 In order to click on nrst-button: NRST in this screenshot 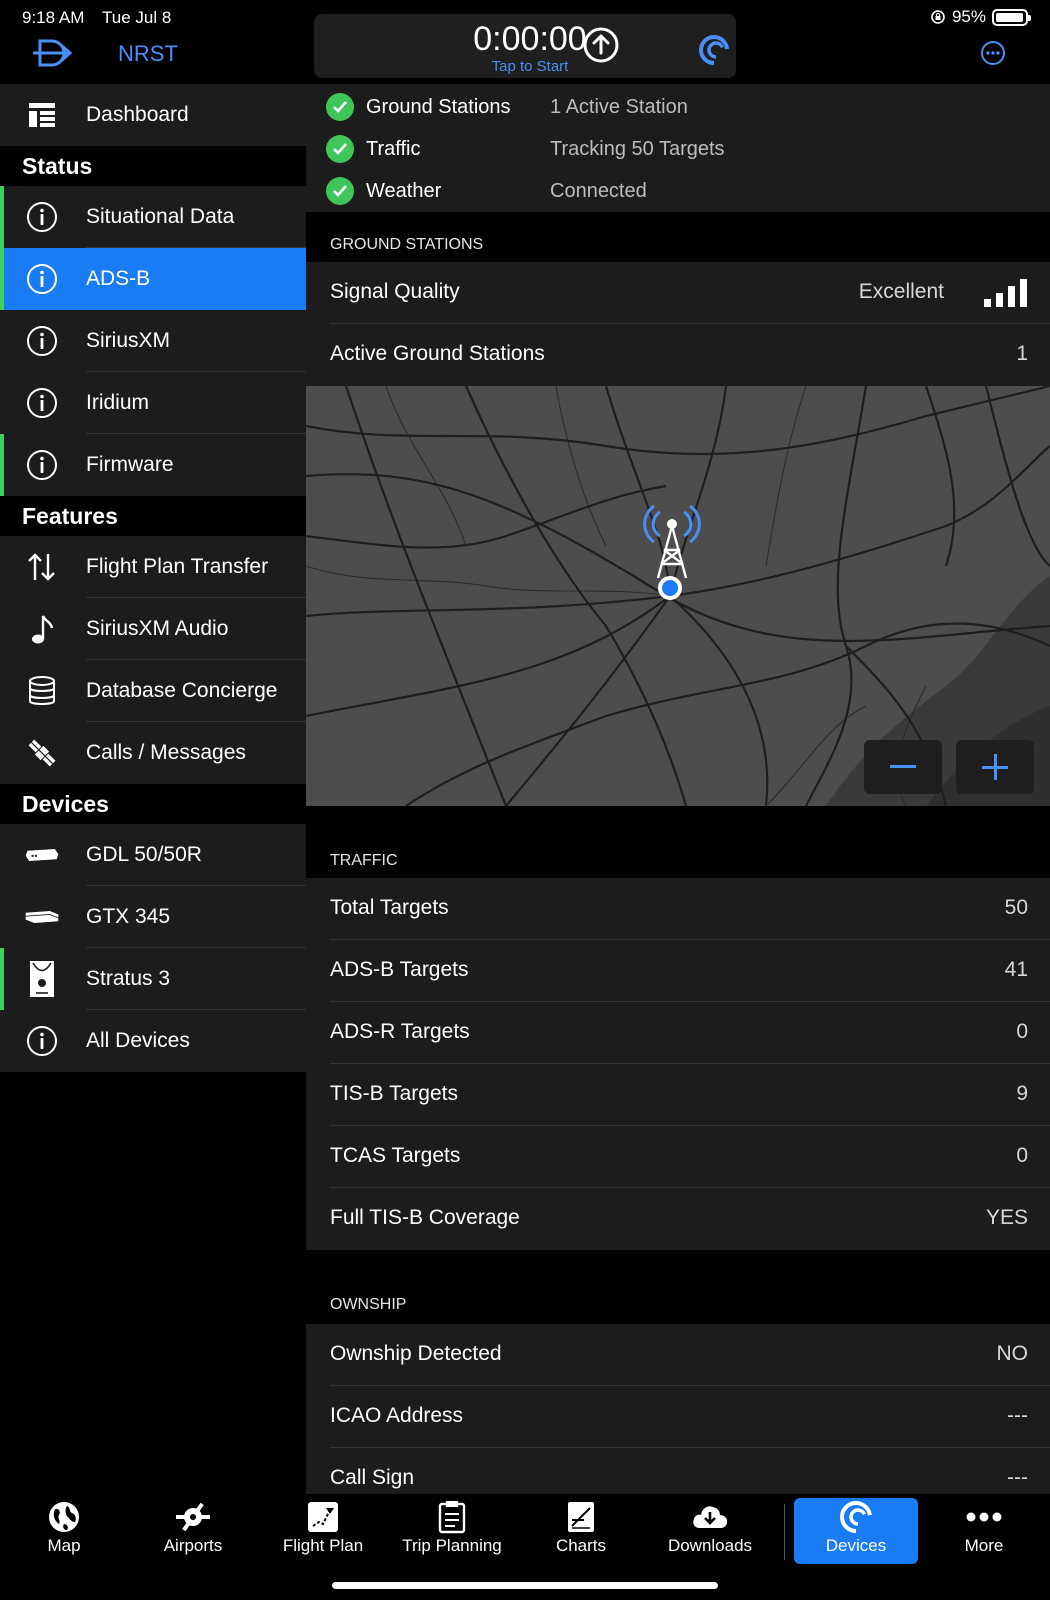, I will do `click(148, 54)`.